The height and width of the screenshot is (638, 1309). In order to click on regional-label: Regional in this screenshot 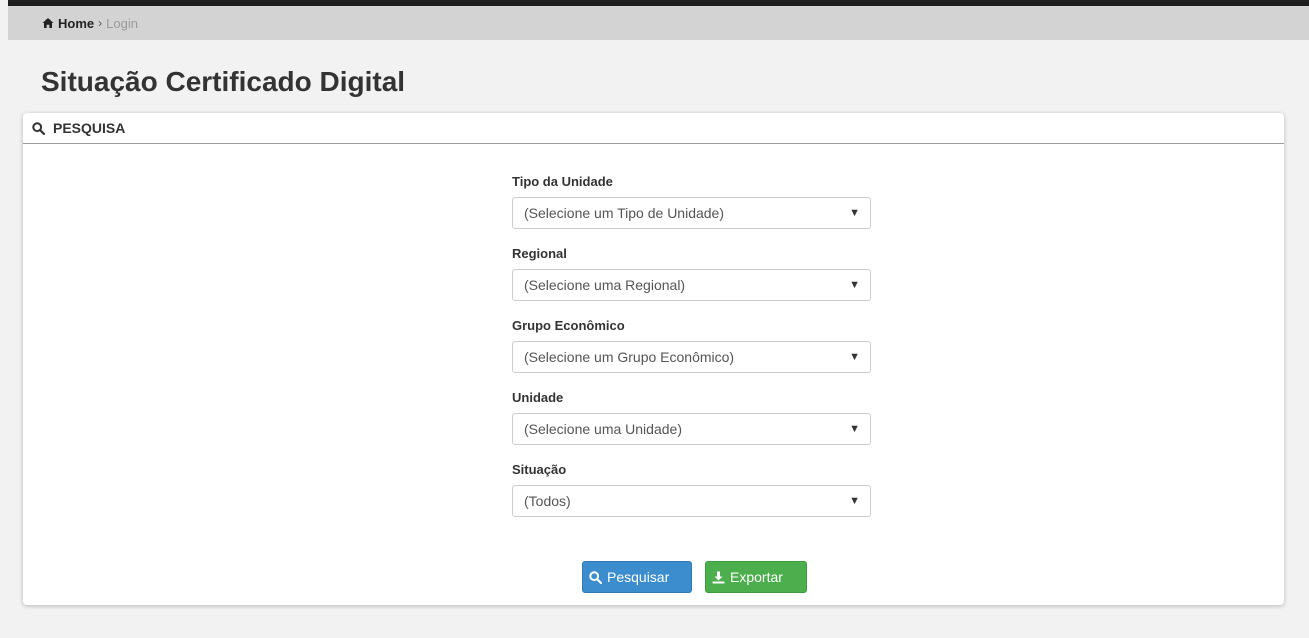, I will do `click(539, 253)`.